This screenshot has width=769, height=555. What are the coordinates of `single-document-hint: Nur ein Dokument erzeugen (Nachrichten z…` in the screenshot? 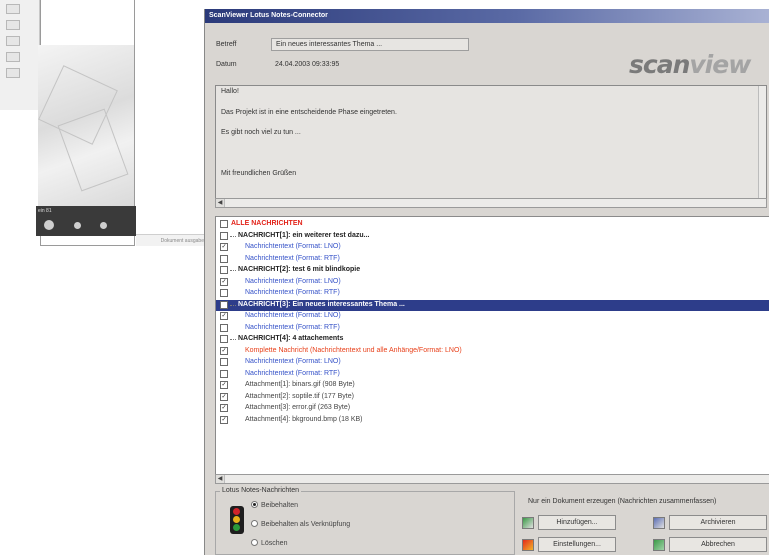 It's located at (622, 501).